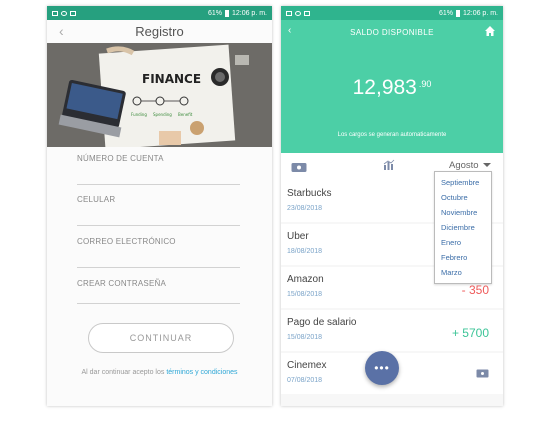 The width and height of the screenshot is (544, 440). I want to click on bar-chart-icon, so click(389, 165).